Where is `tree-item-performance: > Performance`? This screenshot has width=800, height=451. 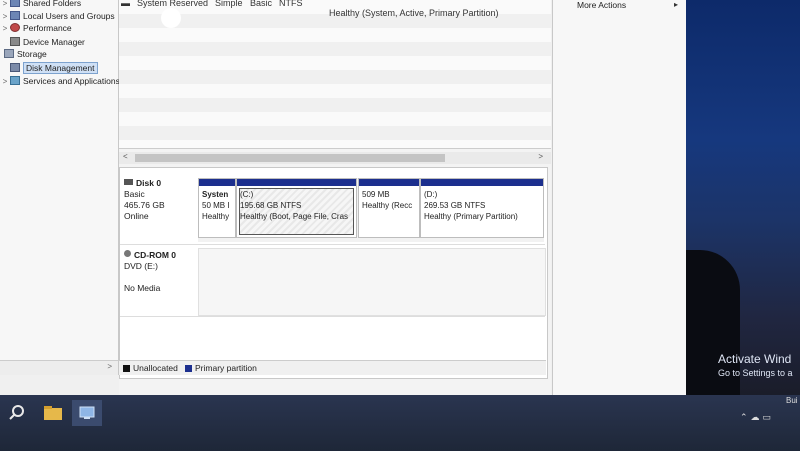 tree-item-performance: > Performance is located at coordinates (36, 28).